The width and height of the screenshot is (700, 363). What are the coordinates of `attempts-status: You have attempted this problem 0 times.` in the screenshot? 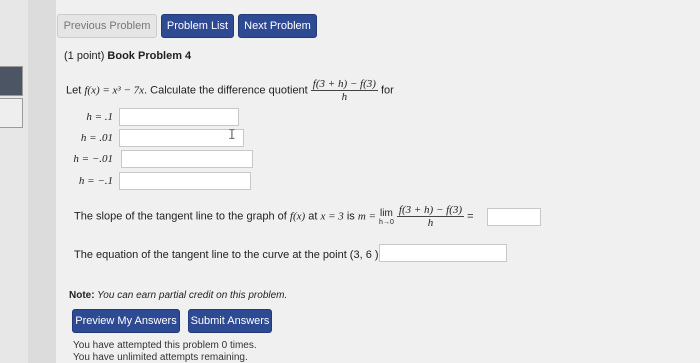 It's located at (165, 345).